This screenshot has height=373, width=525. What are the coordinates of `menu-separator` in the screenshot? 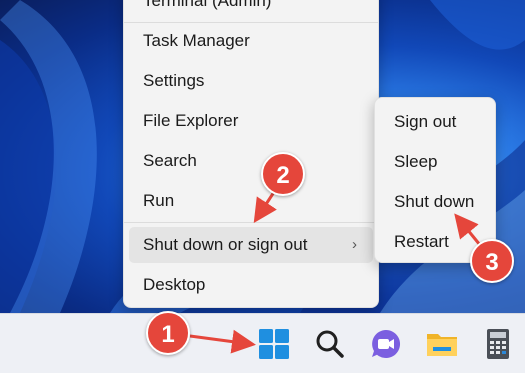 It's located at (251, 222).